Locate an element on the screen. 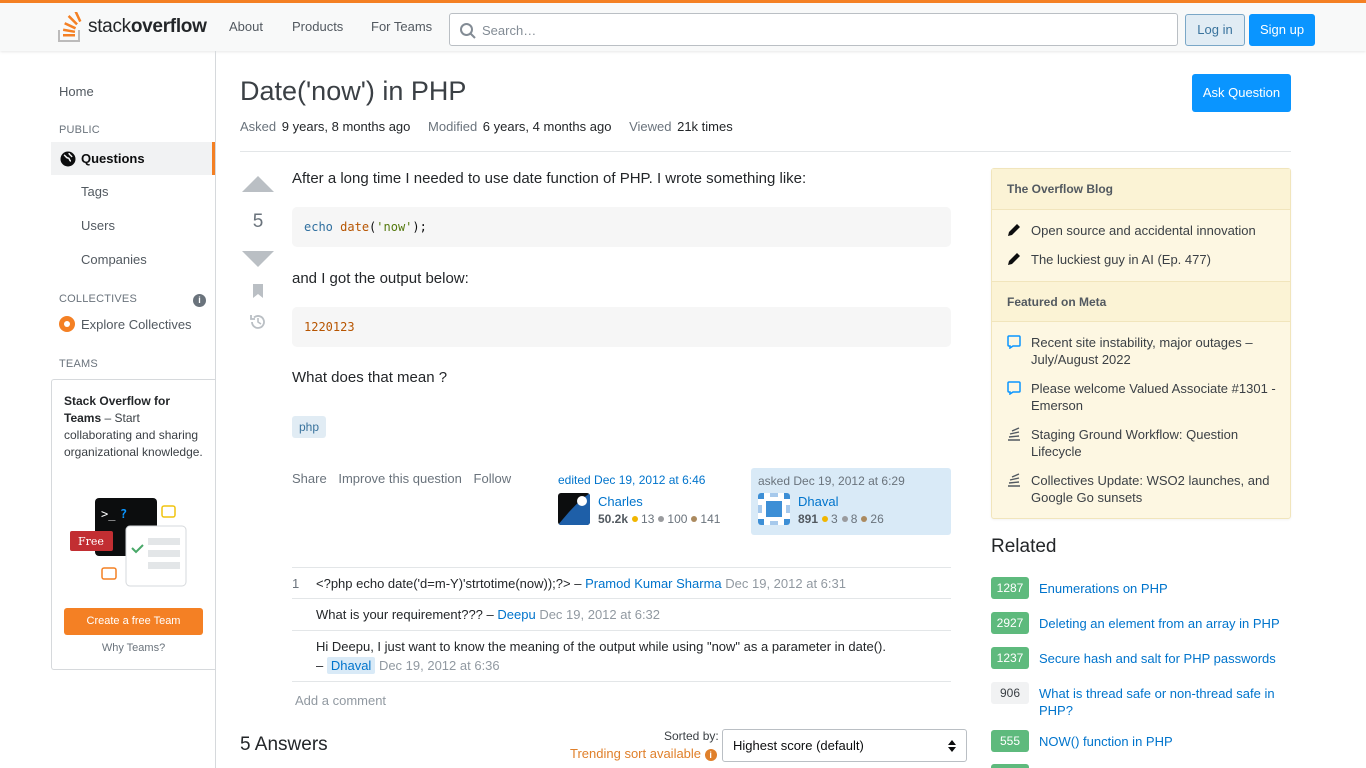  code-string: 'now' is located at coordinates (394, 227).